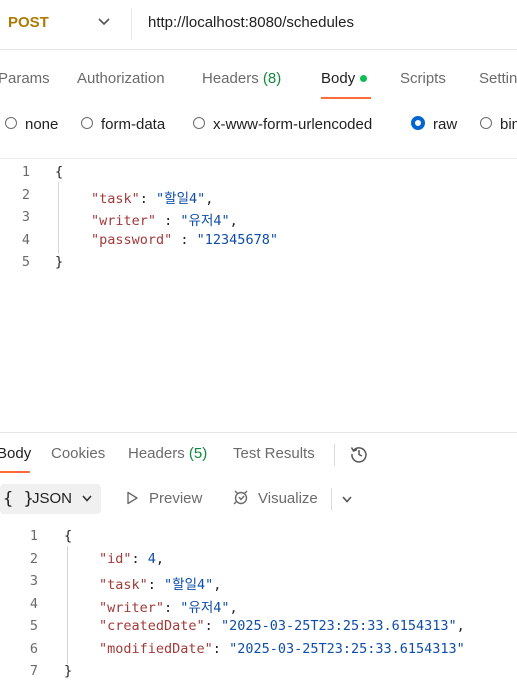 Image resolution: width=517 pixels, height=684 pixels. What do you see at coordinates (241, 498) in the screenshot?
I see `visualize-icon` at bounding box center [241, 498].